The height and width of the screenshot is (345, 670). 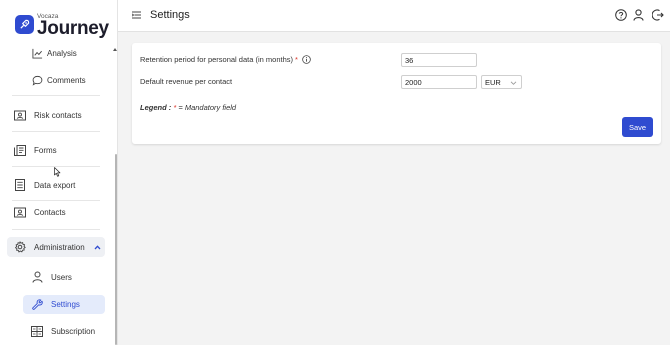 What do you see at coordinates (66, 80) in the screenshot?
I see `sidebar-item-label: Comments` at bounding box center [66, 80].